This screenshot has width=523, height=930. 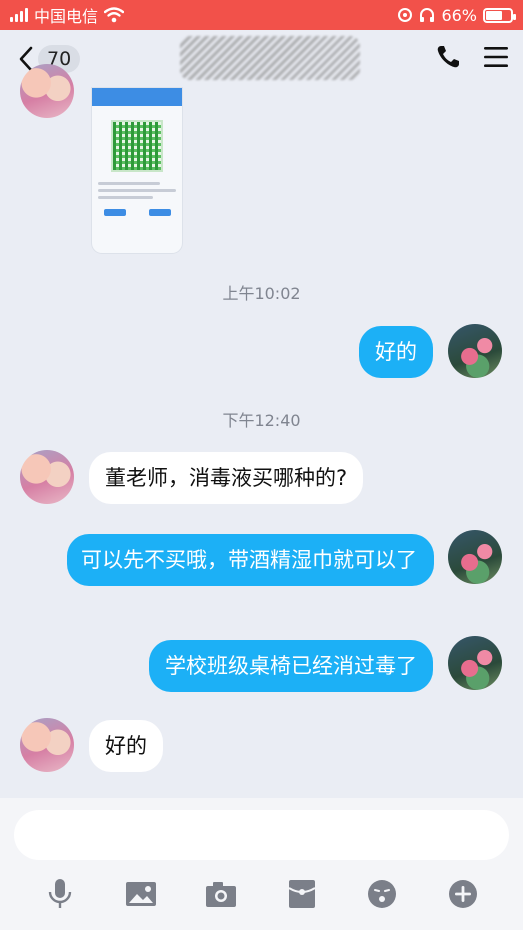 I want to click on headphones-icon, so click(x=427, y=15).